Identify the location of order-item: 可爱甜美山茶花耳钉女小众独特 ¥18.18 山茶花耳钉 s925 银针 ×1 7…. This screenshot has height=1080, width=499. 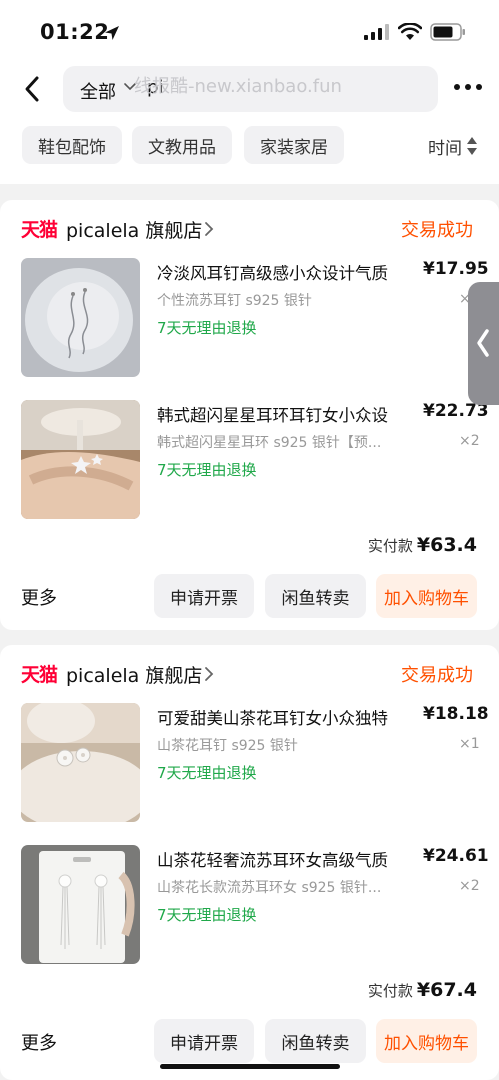
(249, 763).